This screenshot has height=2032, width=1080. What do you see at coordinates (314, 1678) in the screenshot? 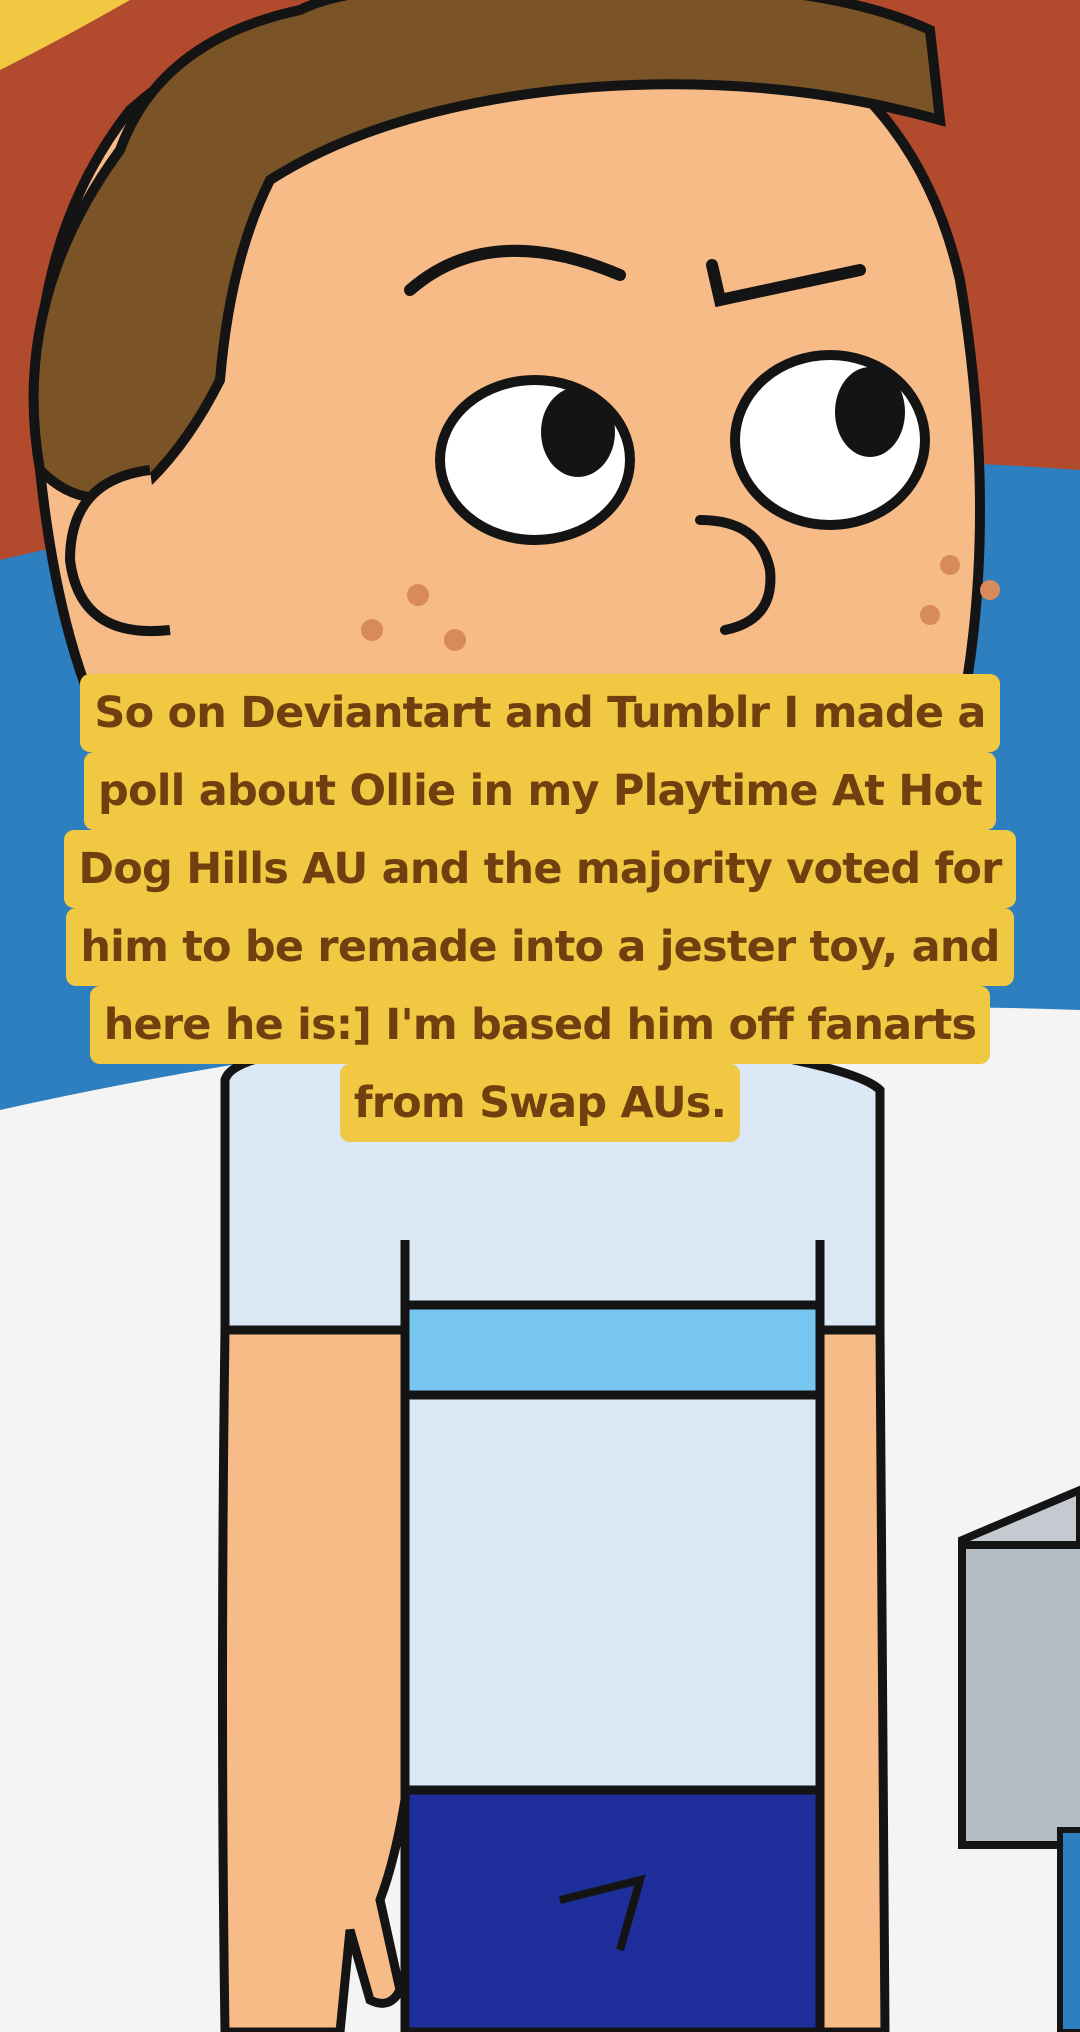
I see `character-left-arm` at bounding box center [314, 1678].